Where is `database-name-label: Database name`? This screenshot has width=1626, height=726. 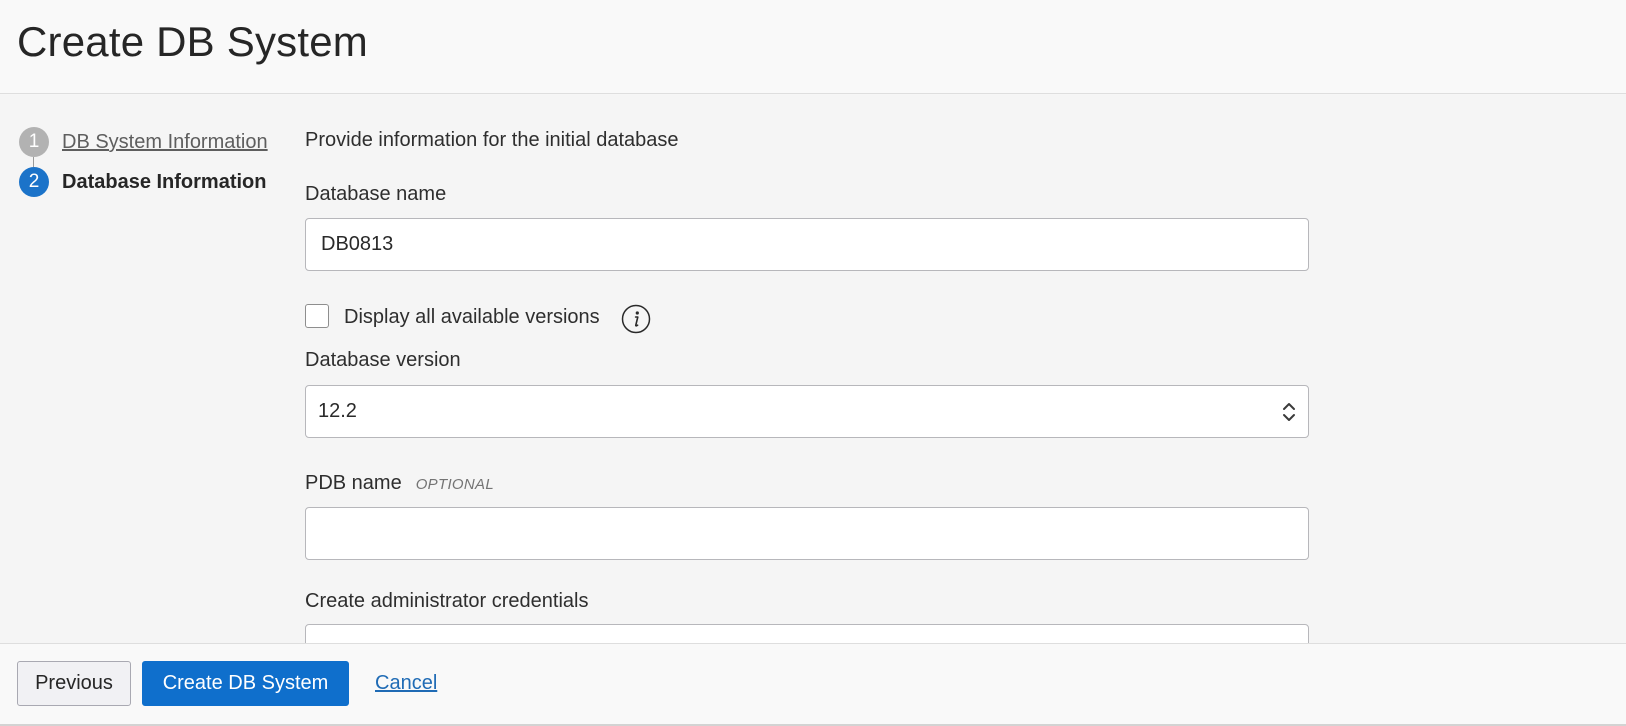
database-name-label: Database name is located at coordinates (376, 194).